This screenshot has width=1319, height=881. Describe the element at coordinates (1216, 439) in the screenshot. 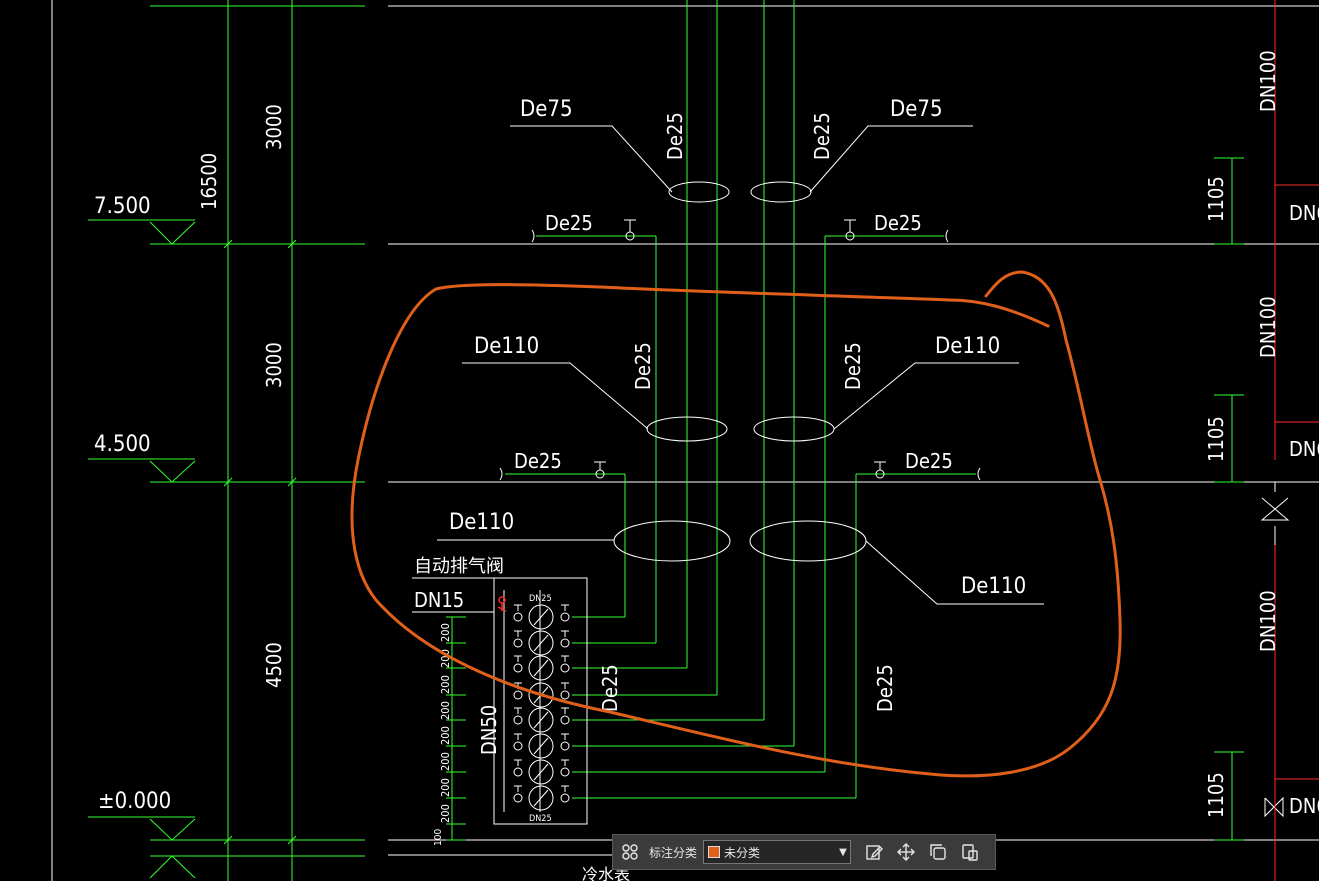

I see `right-dim-middle: 1105` at that location.